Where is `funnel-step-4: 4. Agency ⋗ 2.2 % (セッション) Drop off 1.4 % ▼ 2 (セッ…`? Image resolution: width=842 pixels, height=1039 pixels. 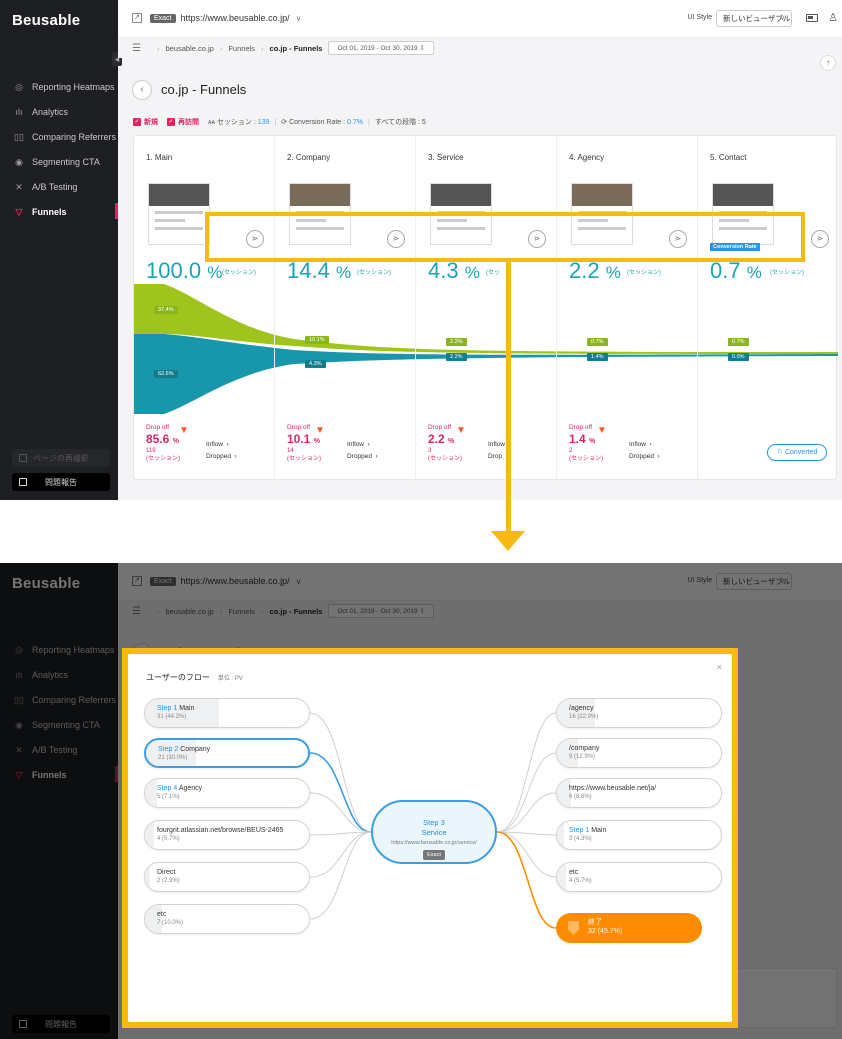
funnel-step-4: 4. Agency ⋗ 2.2 % (セッション) Drop off 1.4 % ▼ 2 (セッ… is located at coordinates (627, 308).